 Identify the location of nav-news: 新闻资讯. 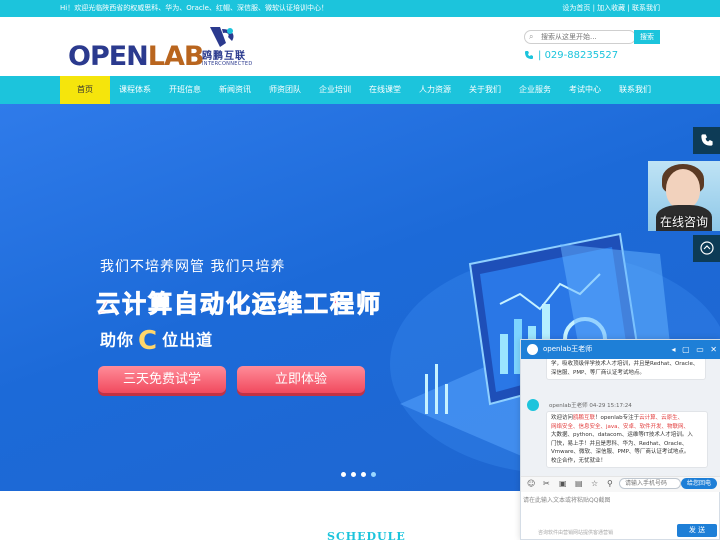
(235, 90).